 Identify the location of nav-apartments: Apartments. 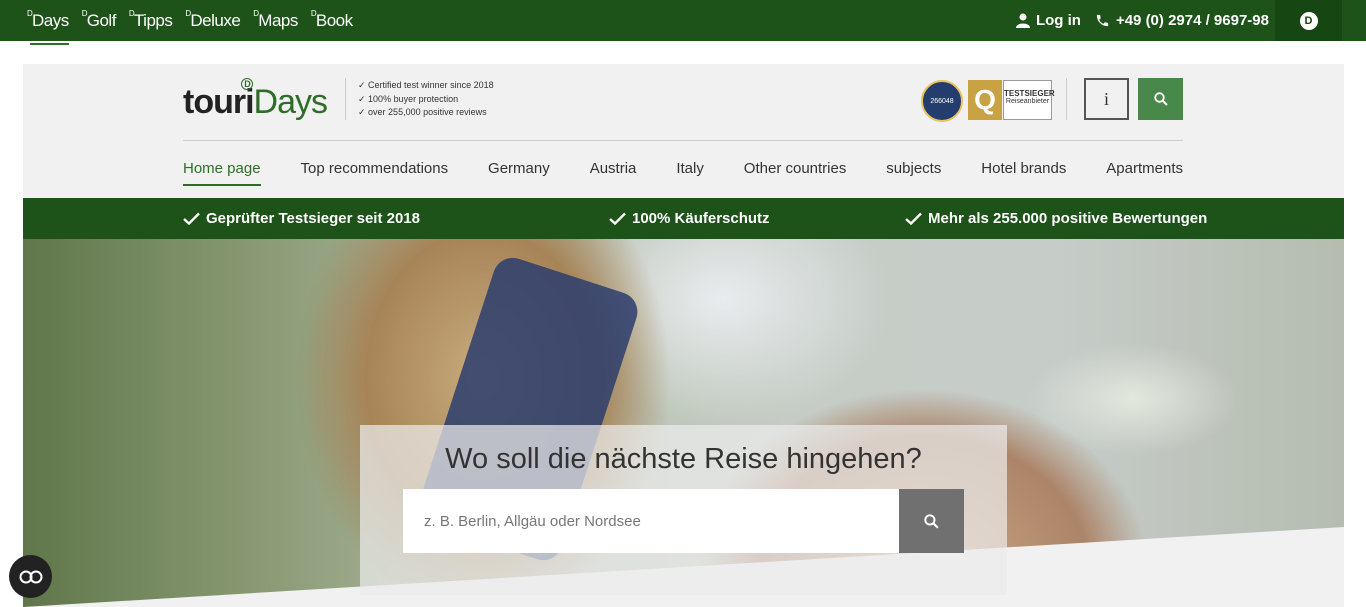
(1144, 171).